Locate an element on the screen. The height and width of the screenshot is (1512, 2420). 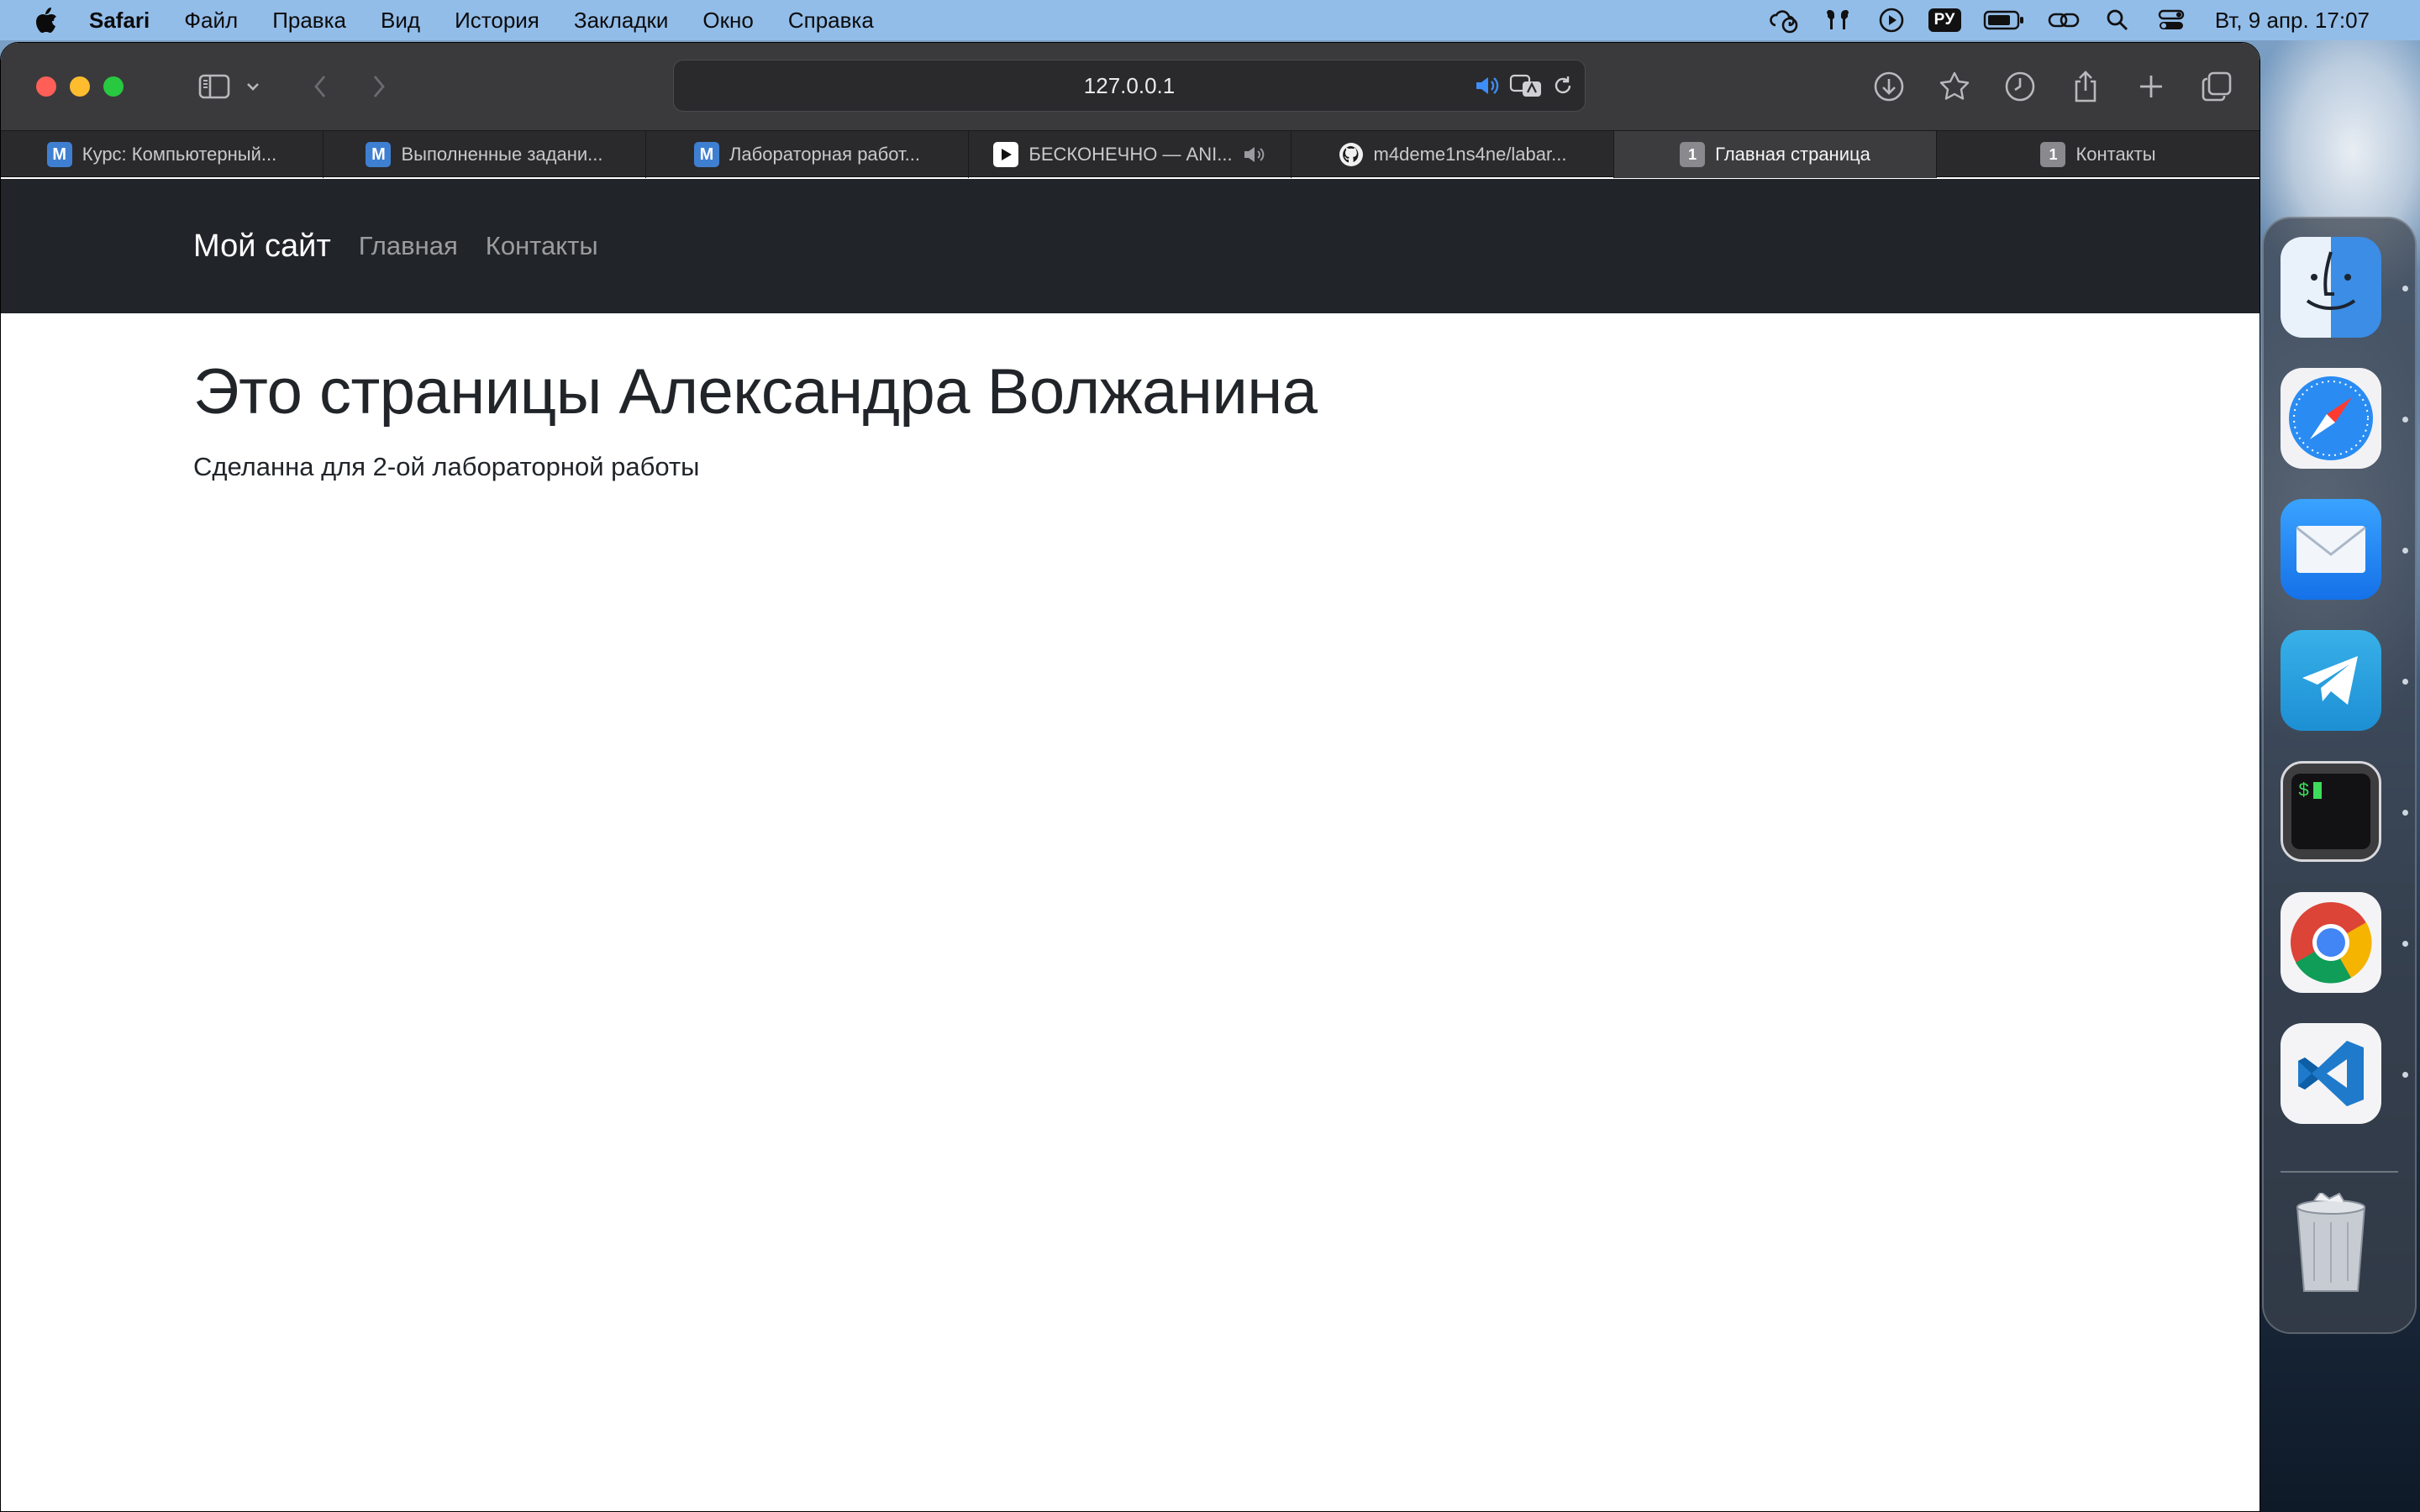
telegram-icon is located at coordinates (2331, 680).